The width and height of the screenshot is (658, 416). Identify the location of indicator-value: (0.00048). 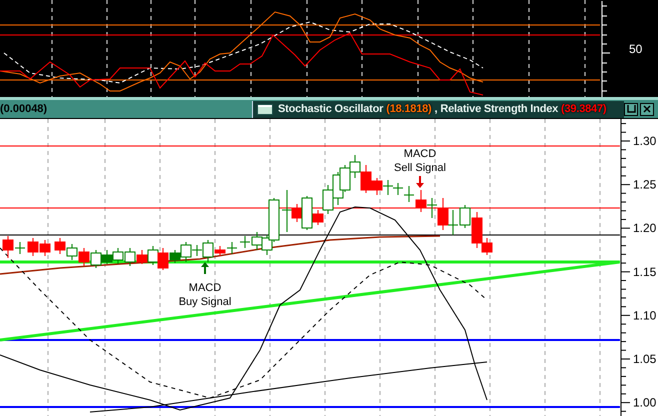
(24, 109).